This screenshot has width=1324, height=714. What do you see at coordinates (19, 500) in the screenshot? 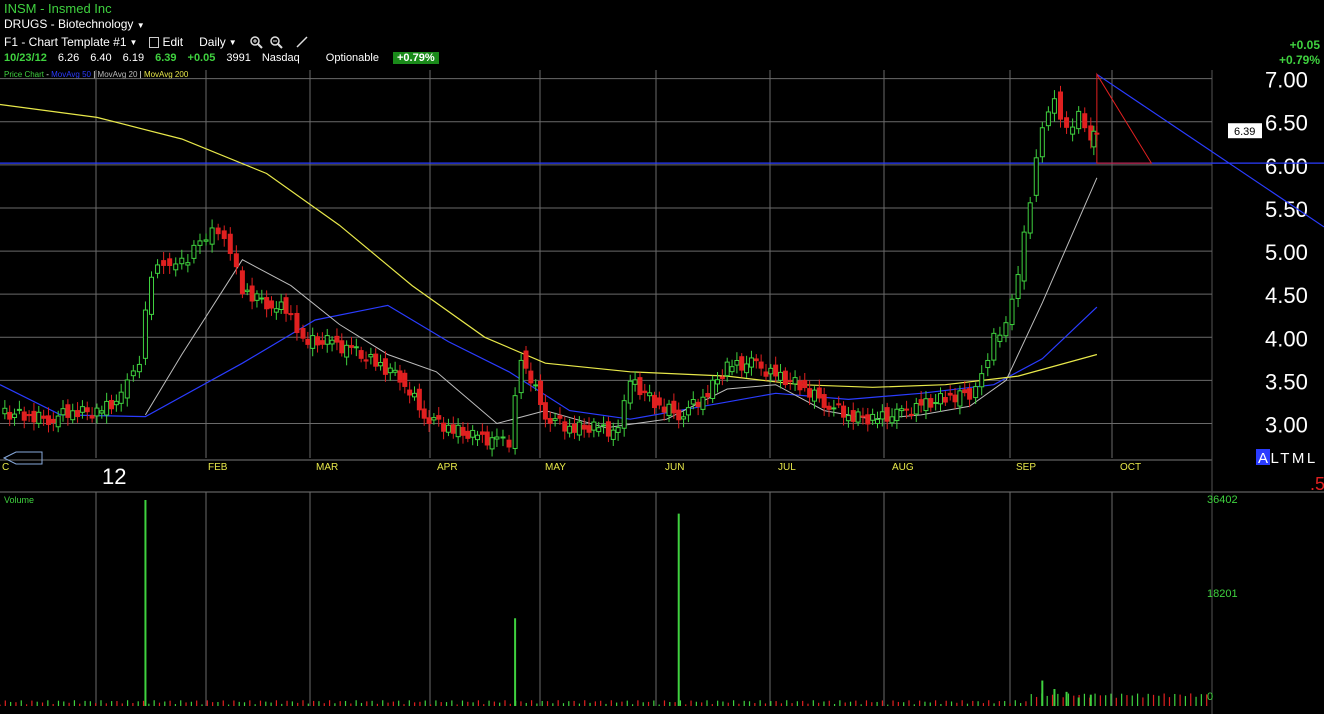
I see `volume-label: Volume` at bounding box center [19, 500].